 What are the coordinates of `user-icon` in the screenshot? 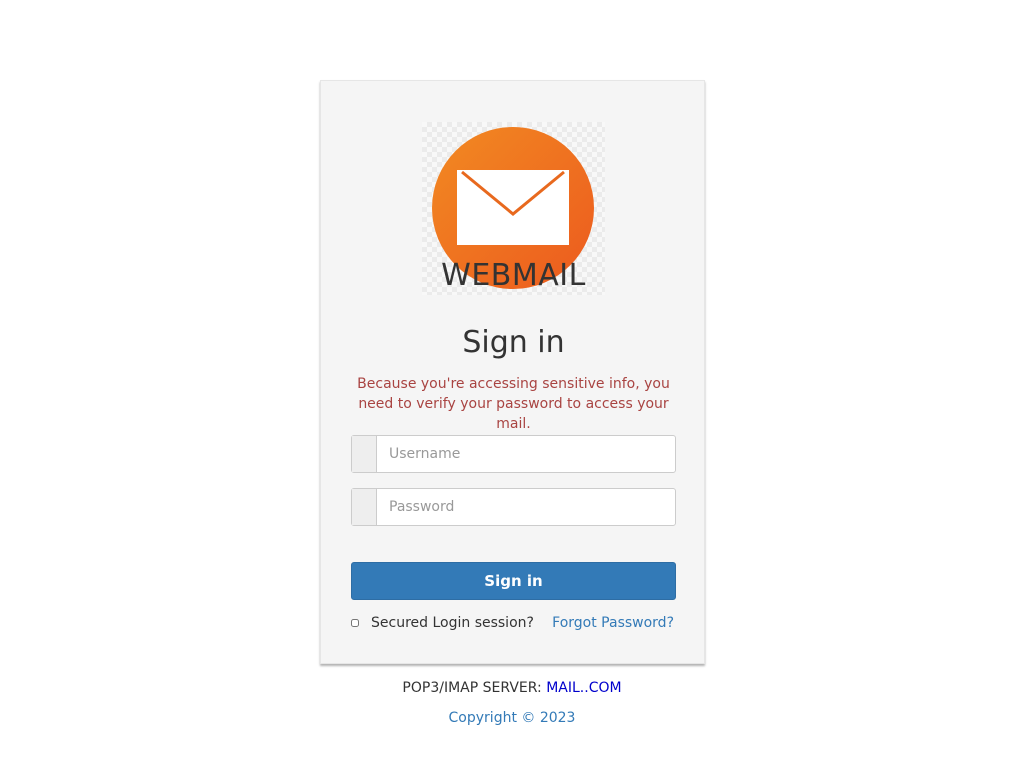 It's located at (364, 454).